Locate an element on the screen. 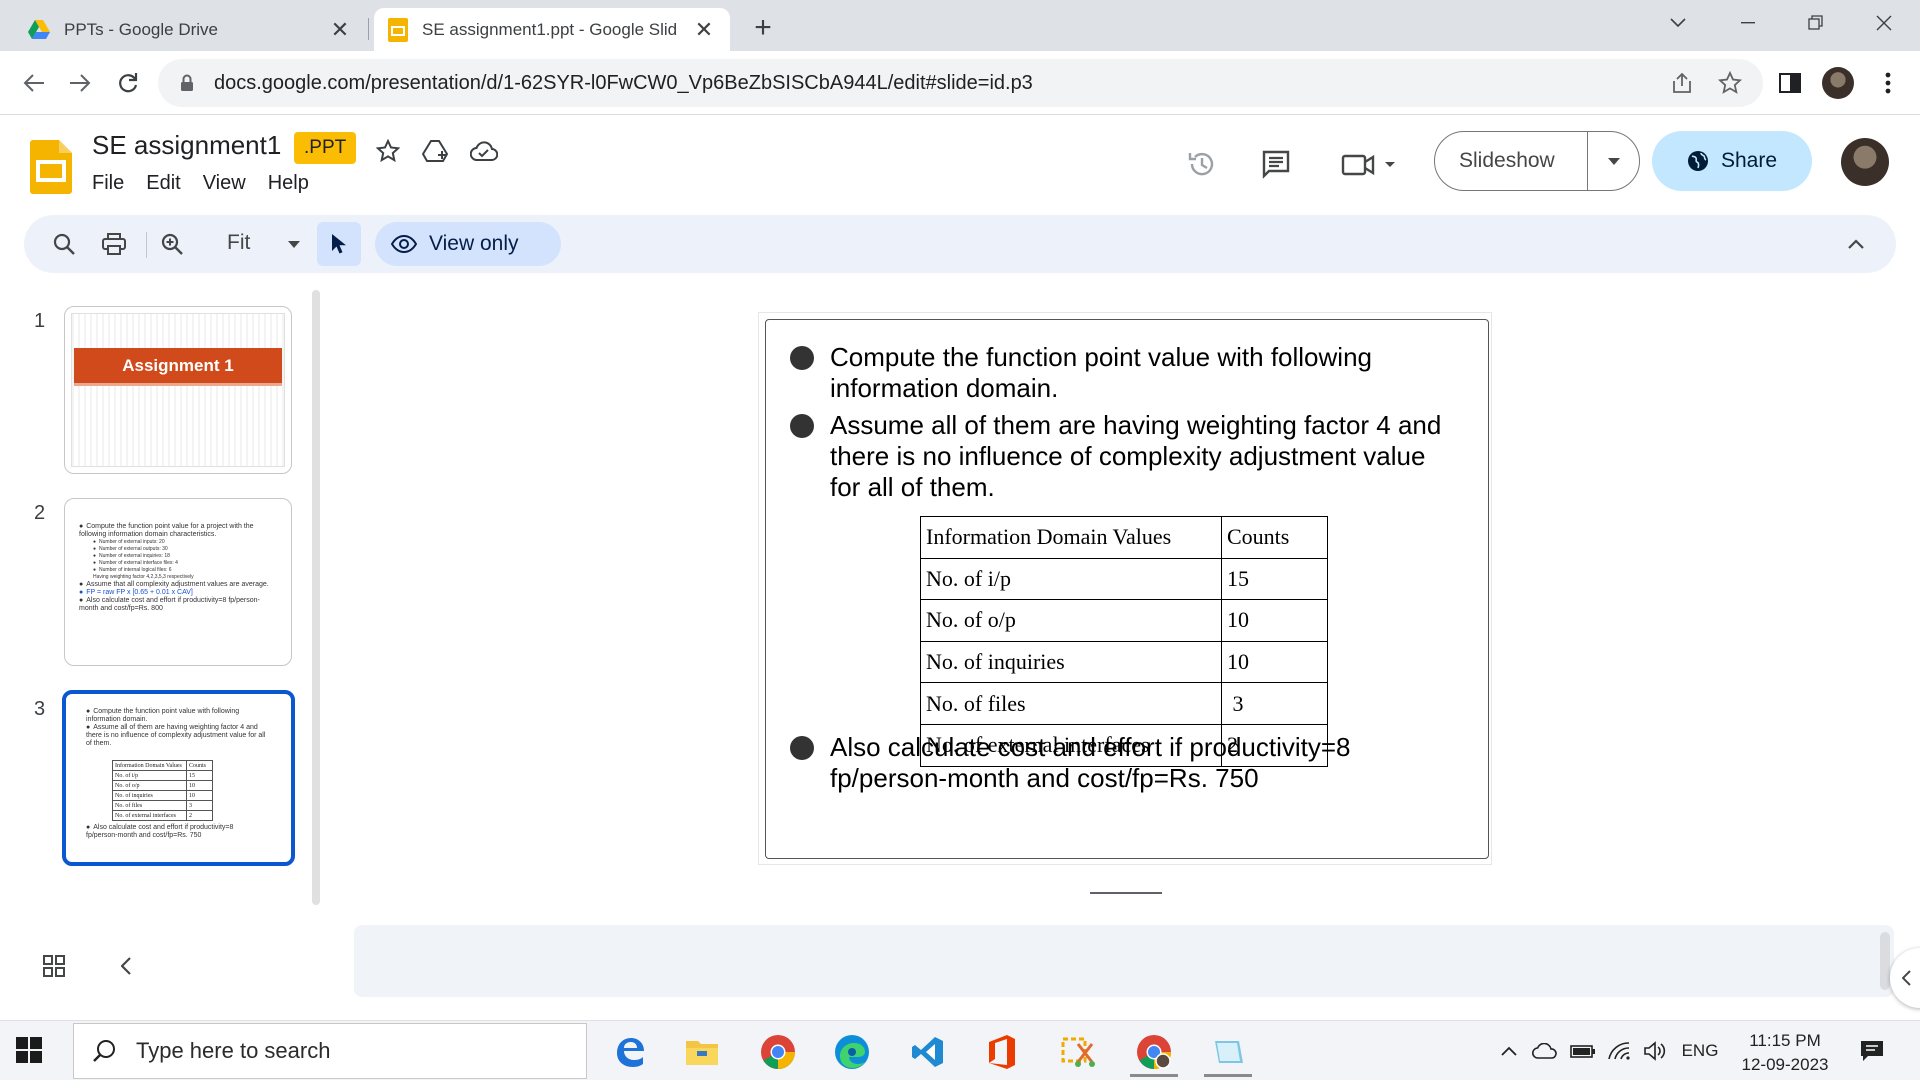  slide-number: 3 is located at coordinates (40, 709).